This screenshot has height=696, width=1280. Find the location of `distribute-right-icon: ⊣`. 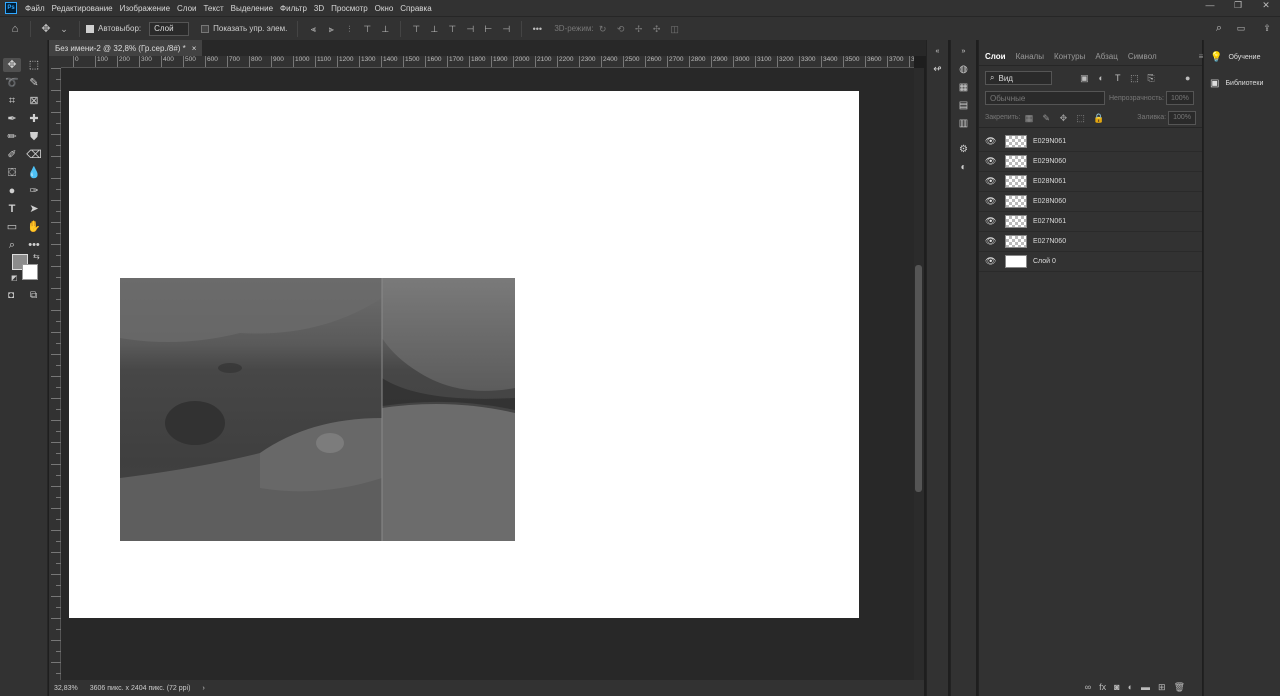

distribute-right-icon: ⊣ is located at coordinates (506, 29).